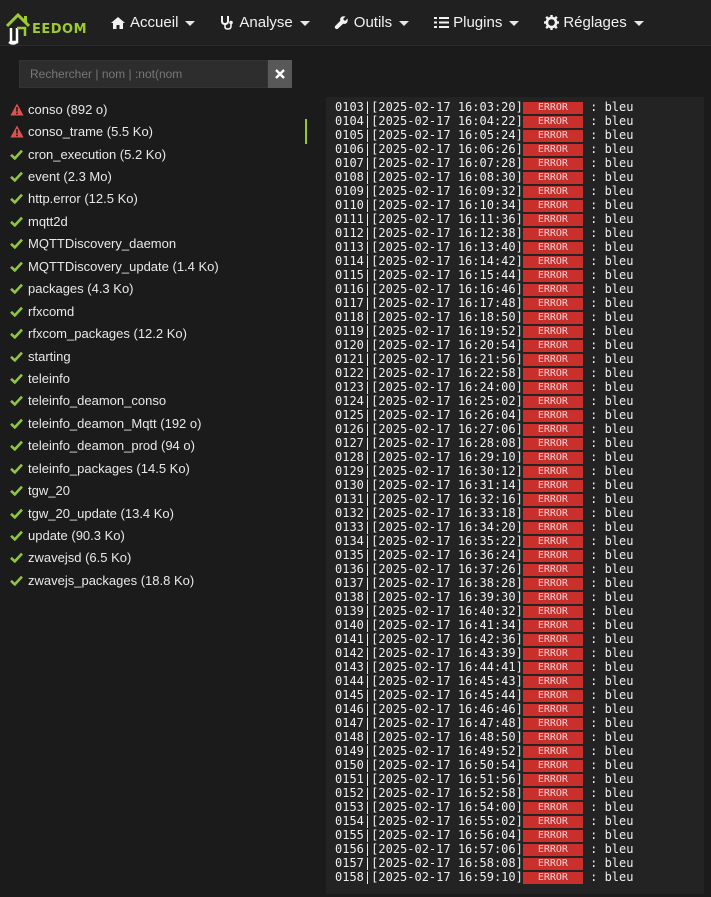 This screenshot has height=897, width=711. I want to click on log-line-number: 0158, so click(349, 877).